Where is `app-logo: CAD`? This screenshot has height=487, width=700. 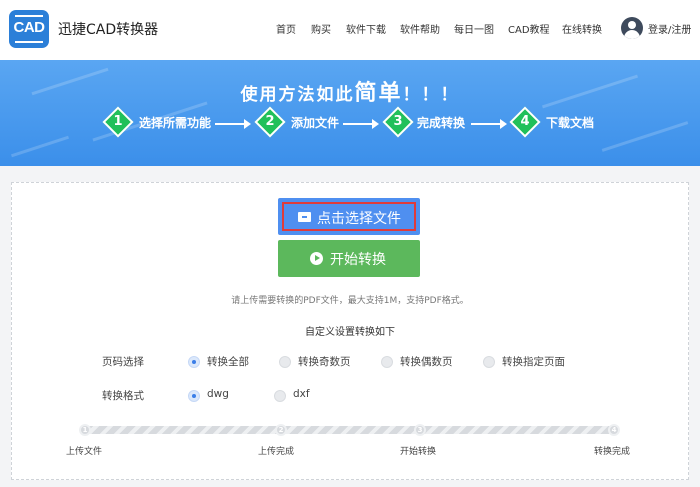 app-logo: CAD is located at coordinates (29, 29).